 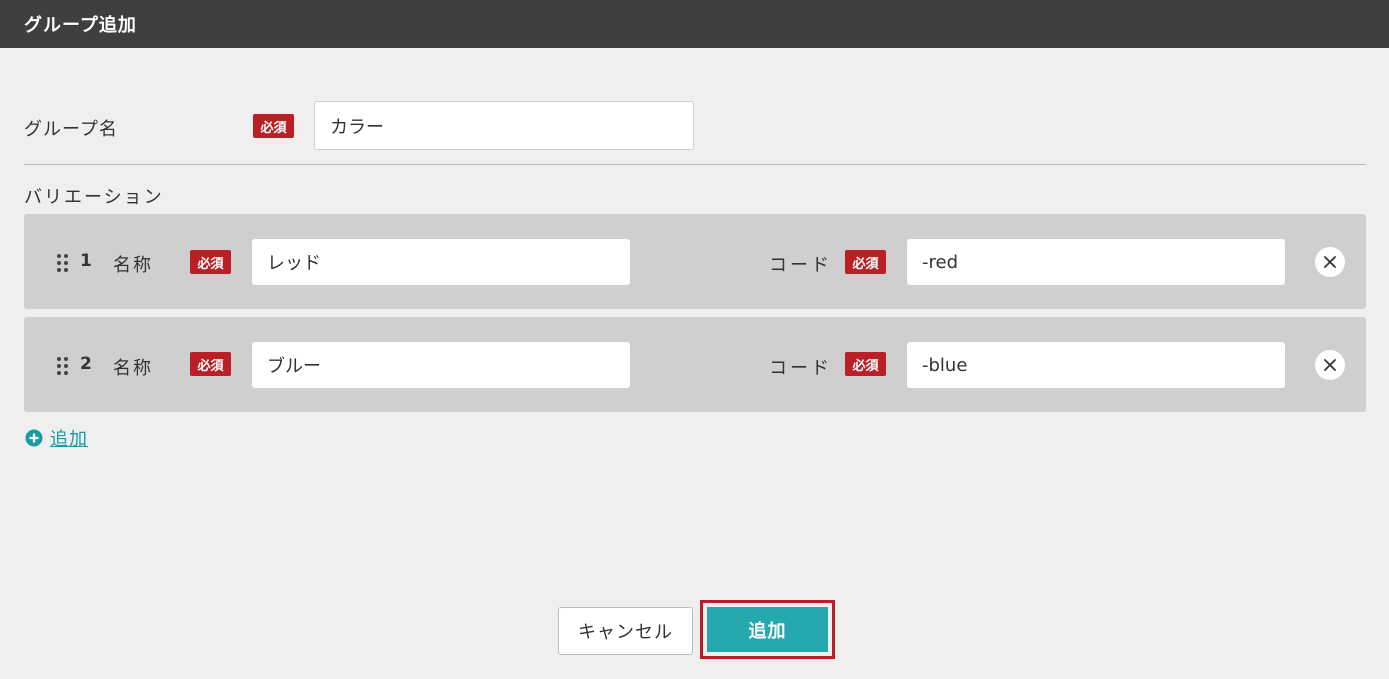 I want to click on submit-highlight-frame: 追加, so click(x=767, y=629).